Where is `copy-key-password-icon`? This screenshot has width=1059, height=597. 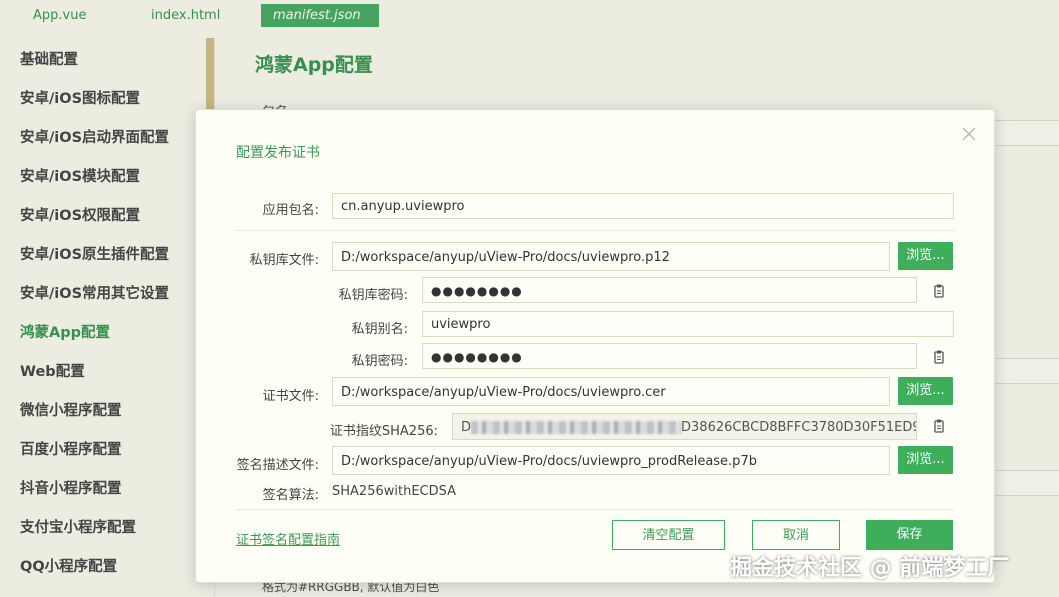 copy-key-password-icon is located at coordinates (939, 357).